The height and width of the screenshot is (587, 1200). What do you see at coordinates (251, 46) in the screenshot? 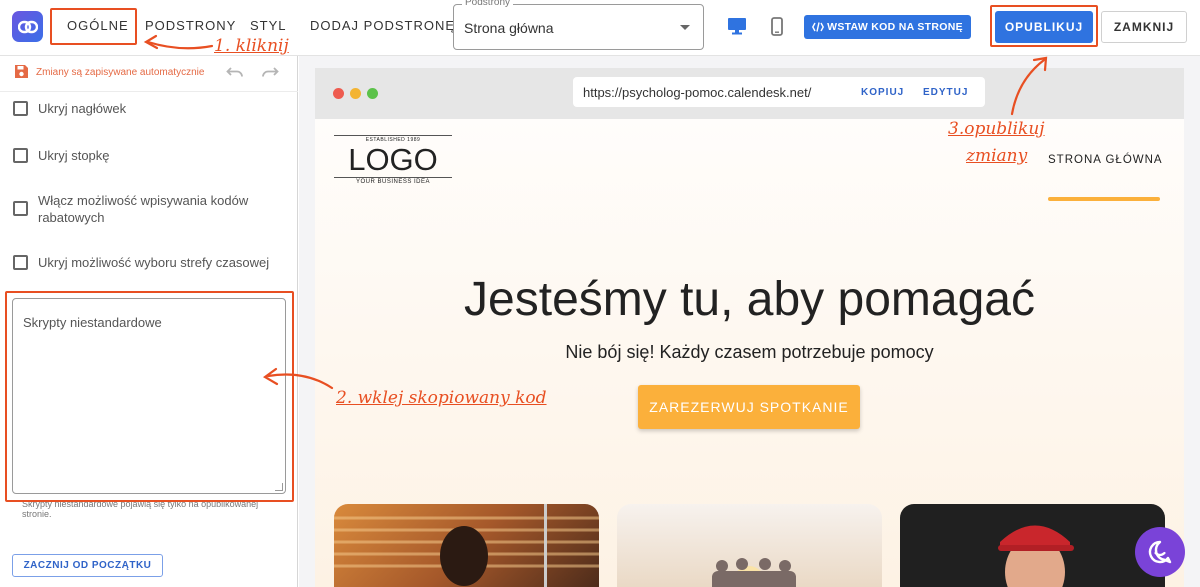
I see `annotation-step-1: 1. kliknij` at bounding box center [251, 46].